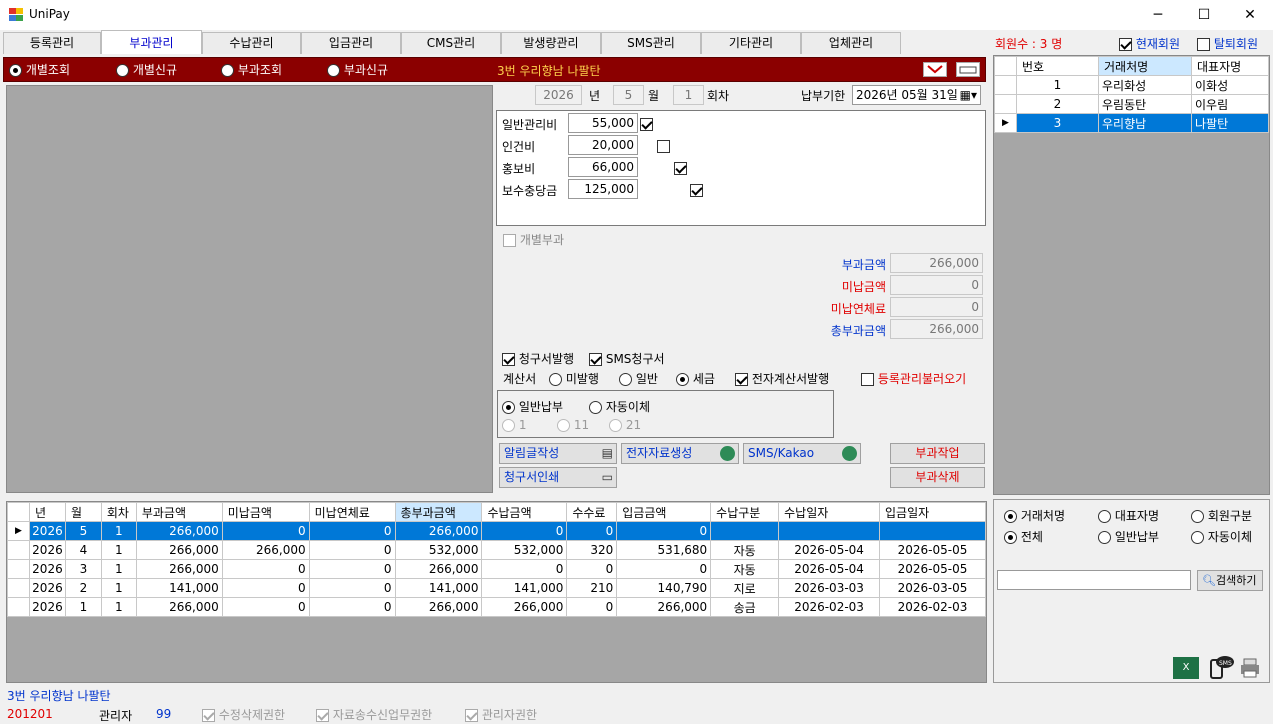 This screenshot has height=724, width=1273. Describe the element at coordinates (1186, 668) in the screenshot. I see `excel-icon: X` at that location.